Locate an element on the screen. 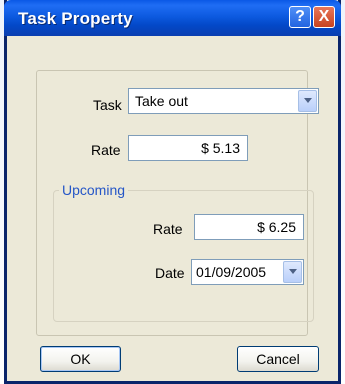 This screenshot has width=345, height=384. date-chevron-down-icon is located at coordinates (292, 272).